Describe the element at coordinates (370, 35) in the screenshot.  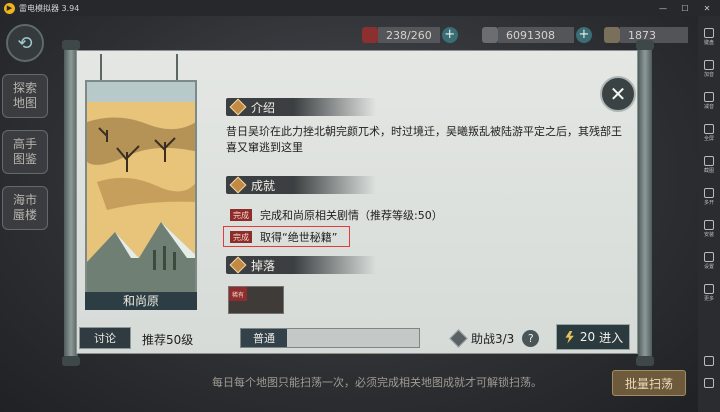
I see `stamina-icon` at that location.